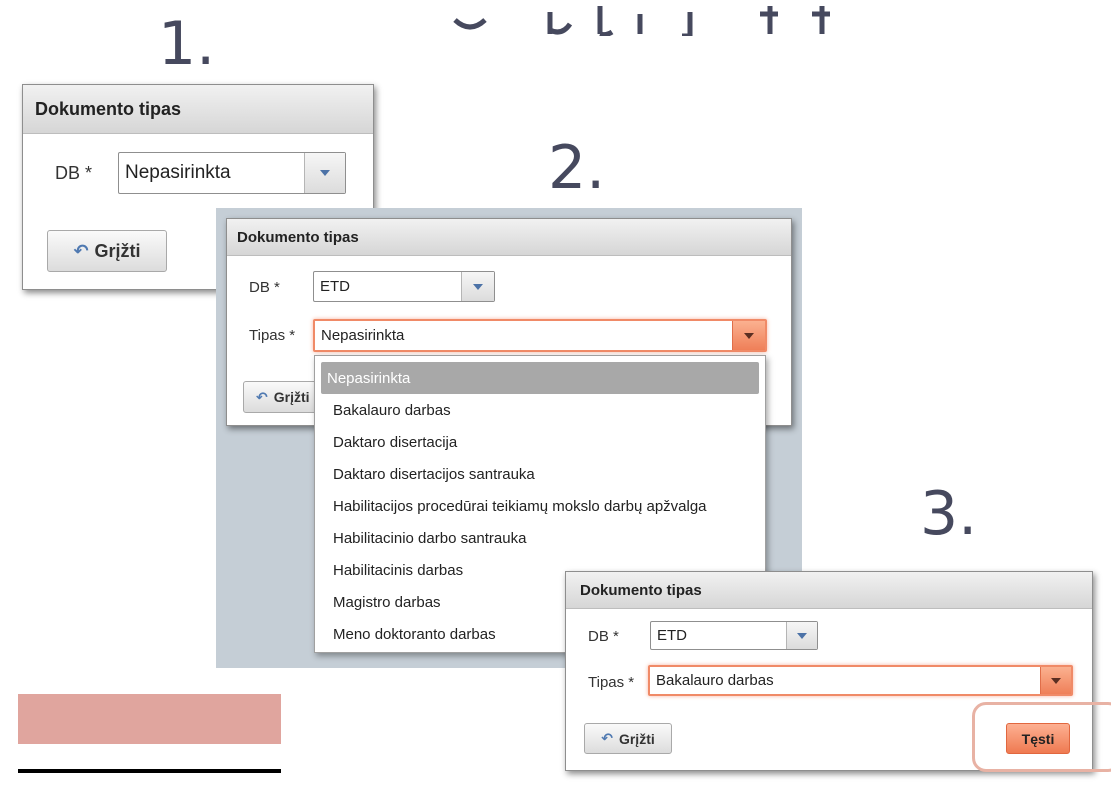 This screenshot has width=1111, height=795. I want to click on type-select-value: Bakalauro darbas, so click(715, 680).